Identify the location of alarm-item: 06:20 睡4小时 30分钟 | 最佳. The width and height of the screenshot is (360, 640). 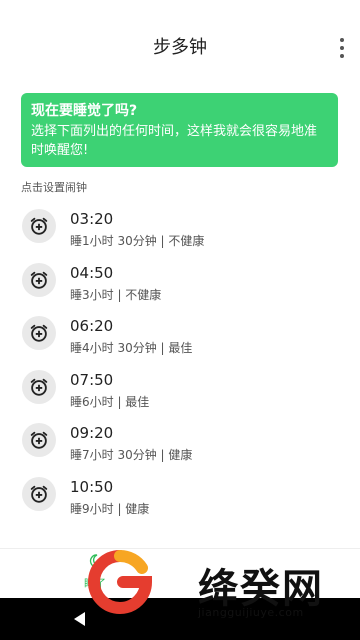
(180, 337).